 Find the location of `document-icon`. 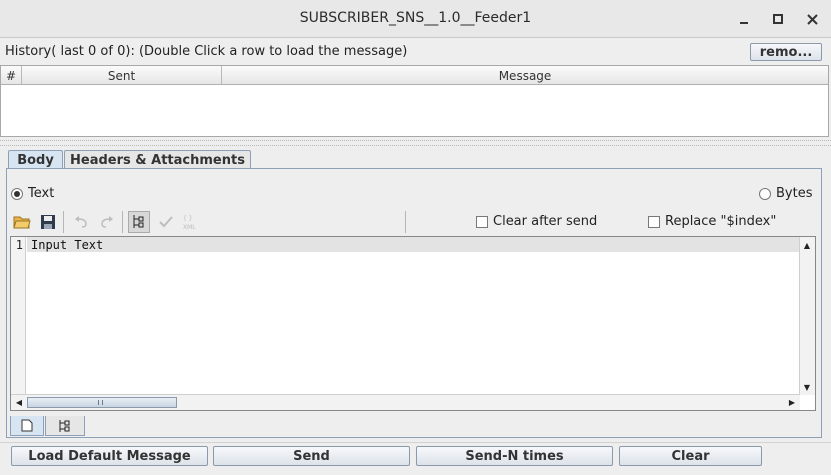

document-icon is located at coordinates (27, 425).